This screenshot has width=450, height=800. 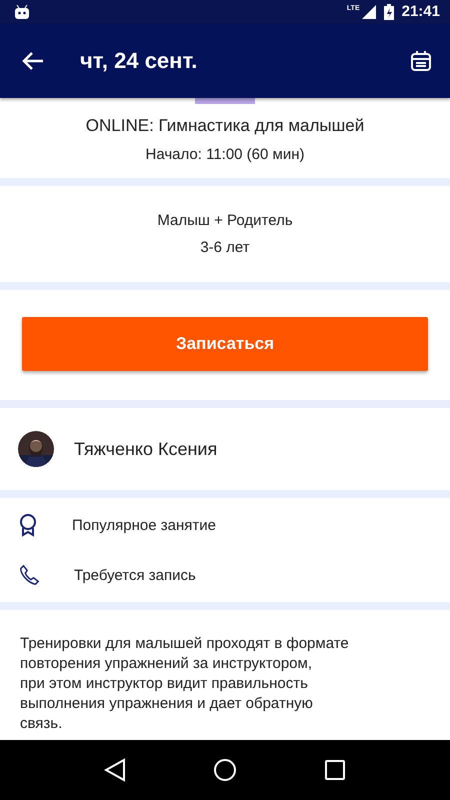 What do you see at coordinates (369, 11) in the screenshot?
I see `signal-icon` at bounding box center [369, 11].